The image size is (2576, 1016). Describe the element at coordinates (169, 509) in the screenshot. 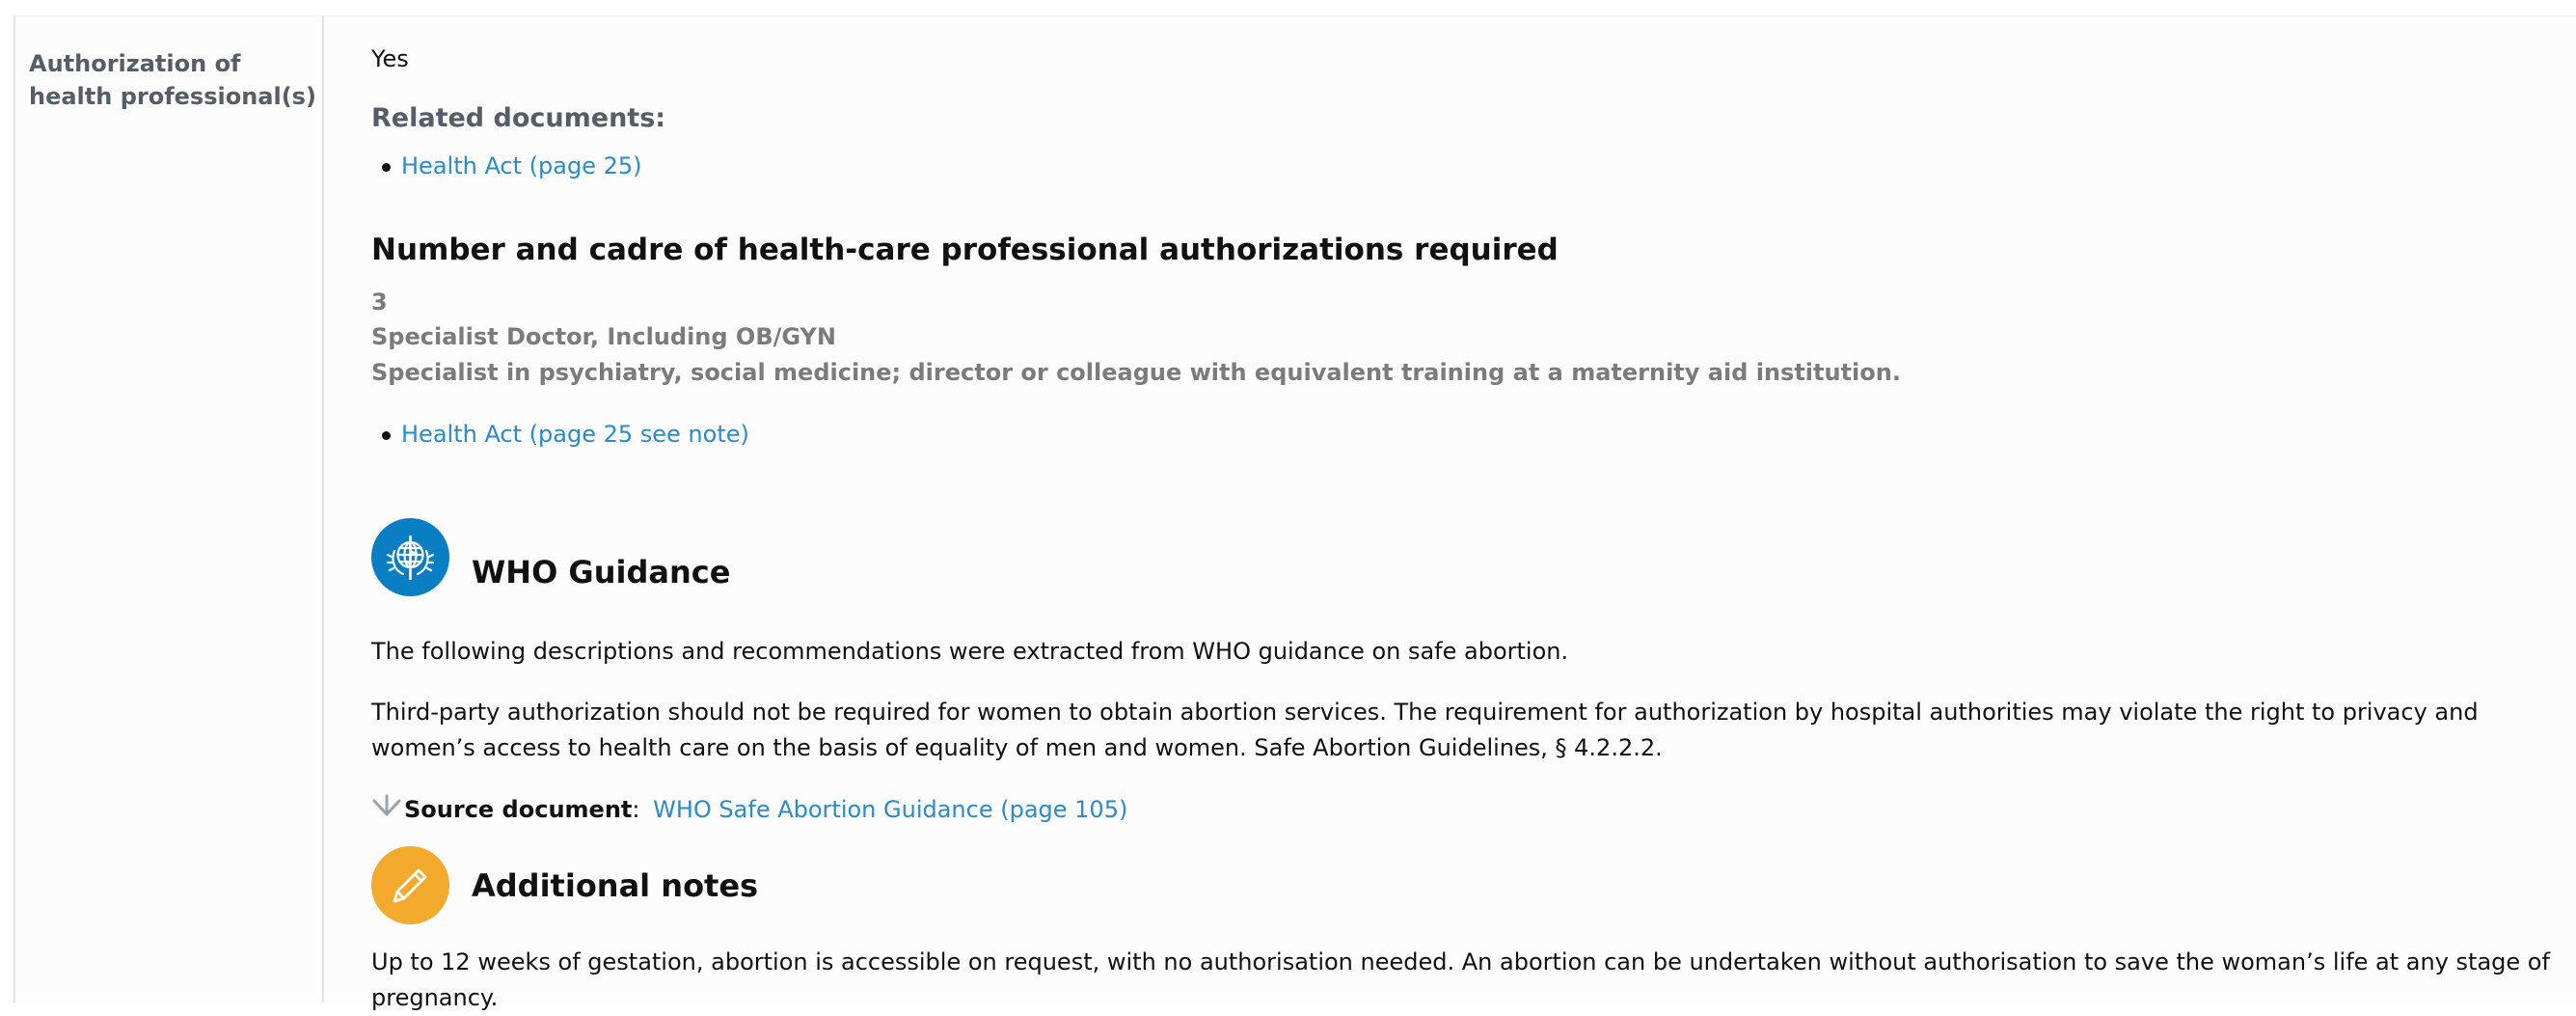

I see `row-label-column: Authorization of health professional(s)` at that location.